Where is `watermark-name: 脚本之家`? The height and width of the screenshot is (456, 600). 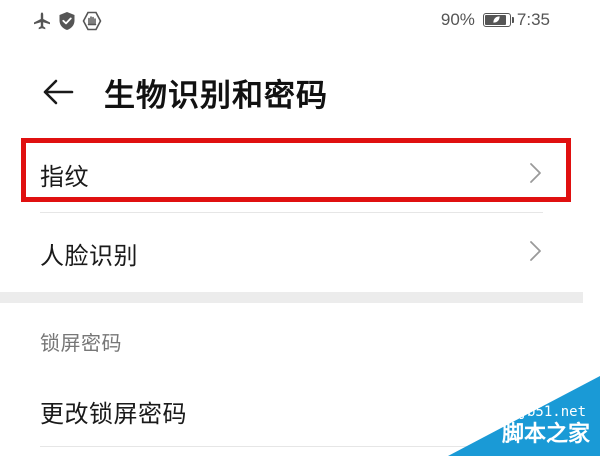 watermark-name: 脚本之家 is located at coordinates (545, 434).